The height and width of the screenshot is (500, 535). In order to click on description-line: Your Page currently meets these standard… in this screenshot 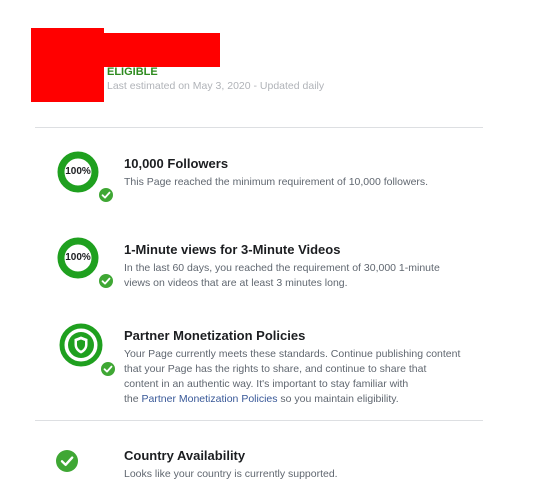, I will do `click(292, 354)`.